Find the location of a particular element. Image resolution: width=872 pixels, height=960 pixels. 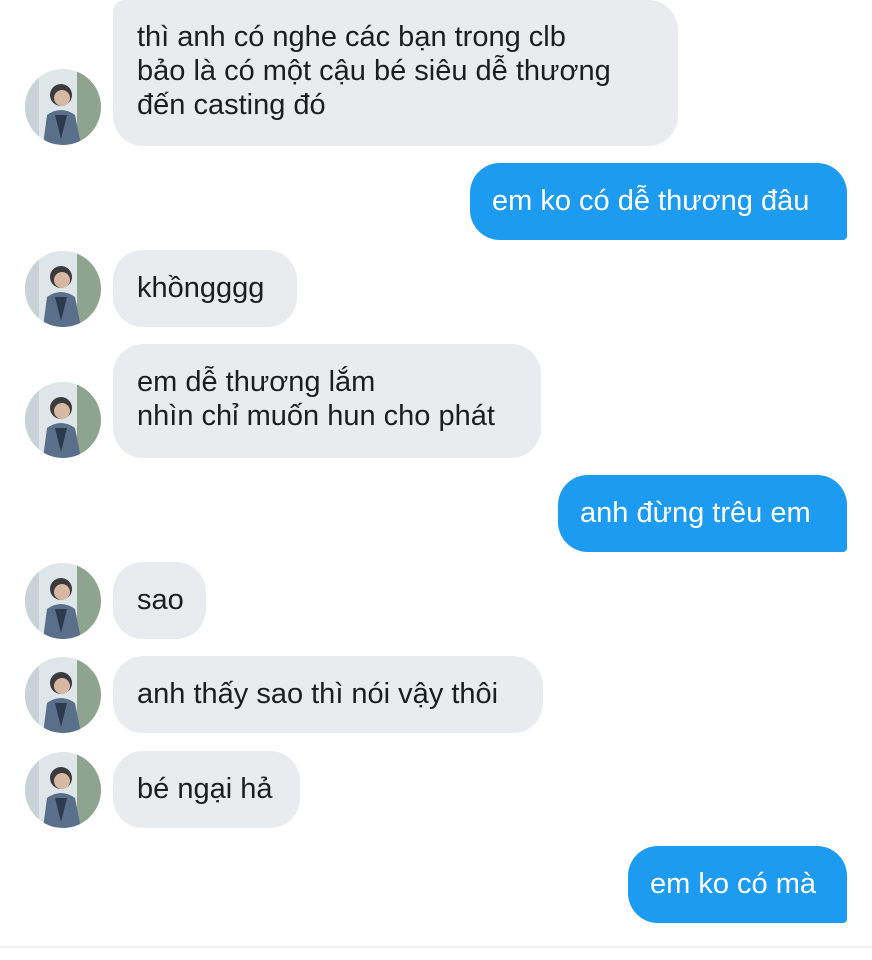

outgoing-message-bubble: anh đừng trêu em is located at coordinates (702, 513).